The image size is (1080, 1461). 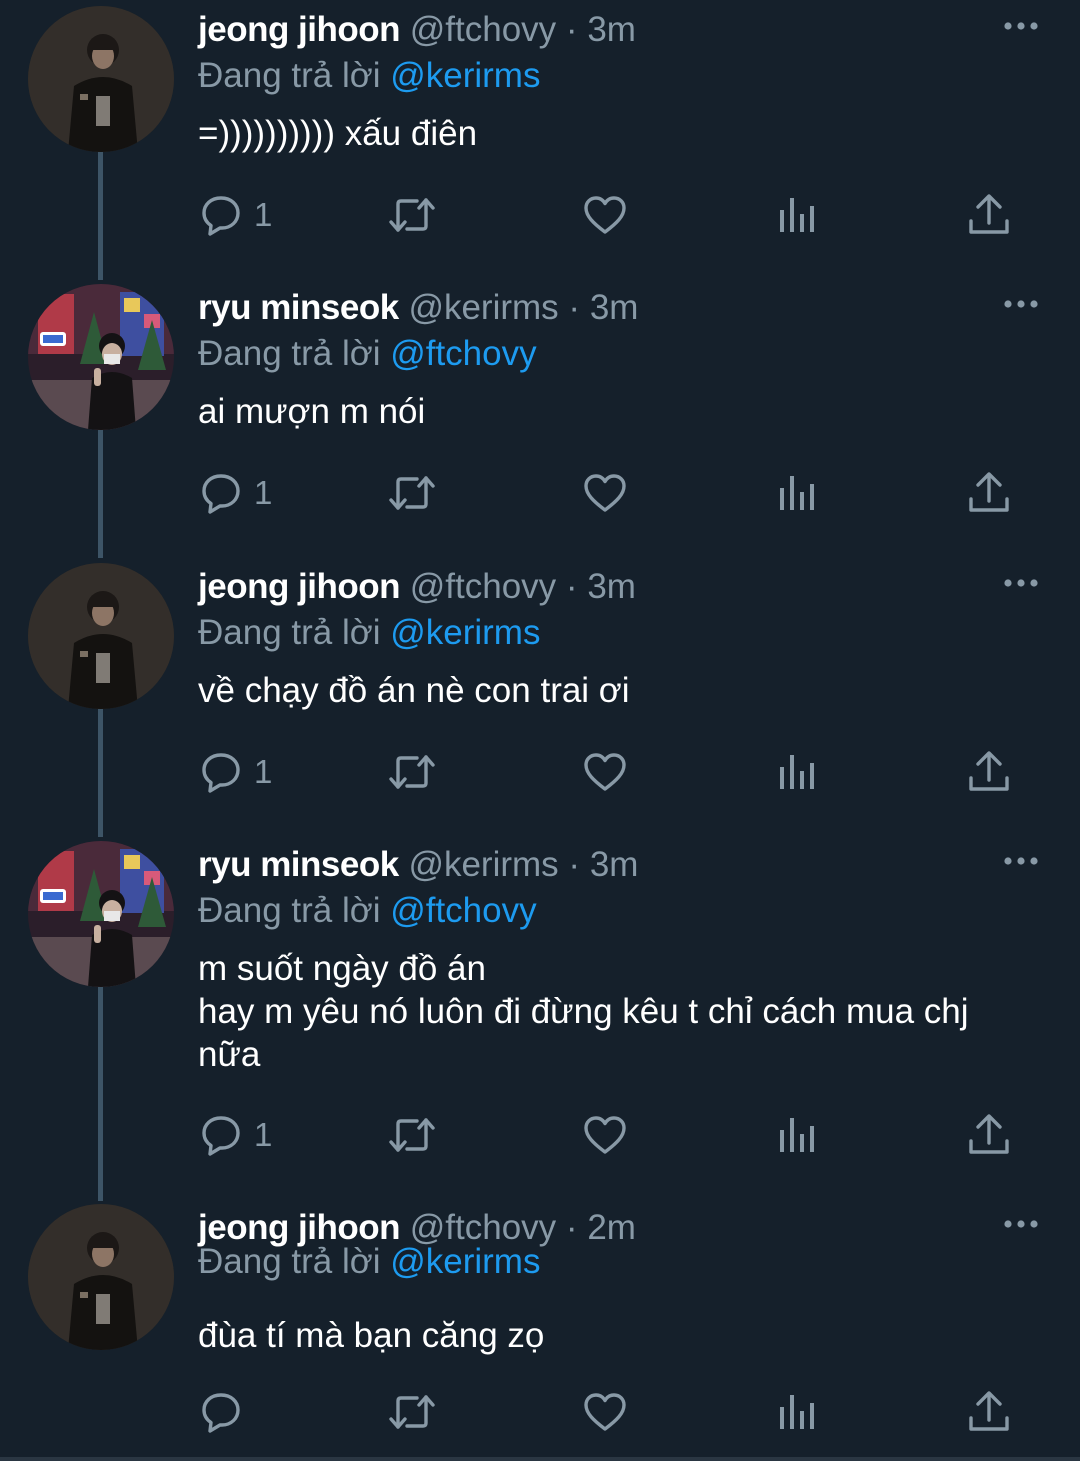 What do you see at coordinates (312, 411) in the screenshot?
I see `tweet-text-line: ai mượn m nói` at bounding box center [312, 411].